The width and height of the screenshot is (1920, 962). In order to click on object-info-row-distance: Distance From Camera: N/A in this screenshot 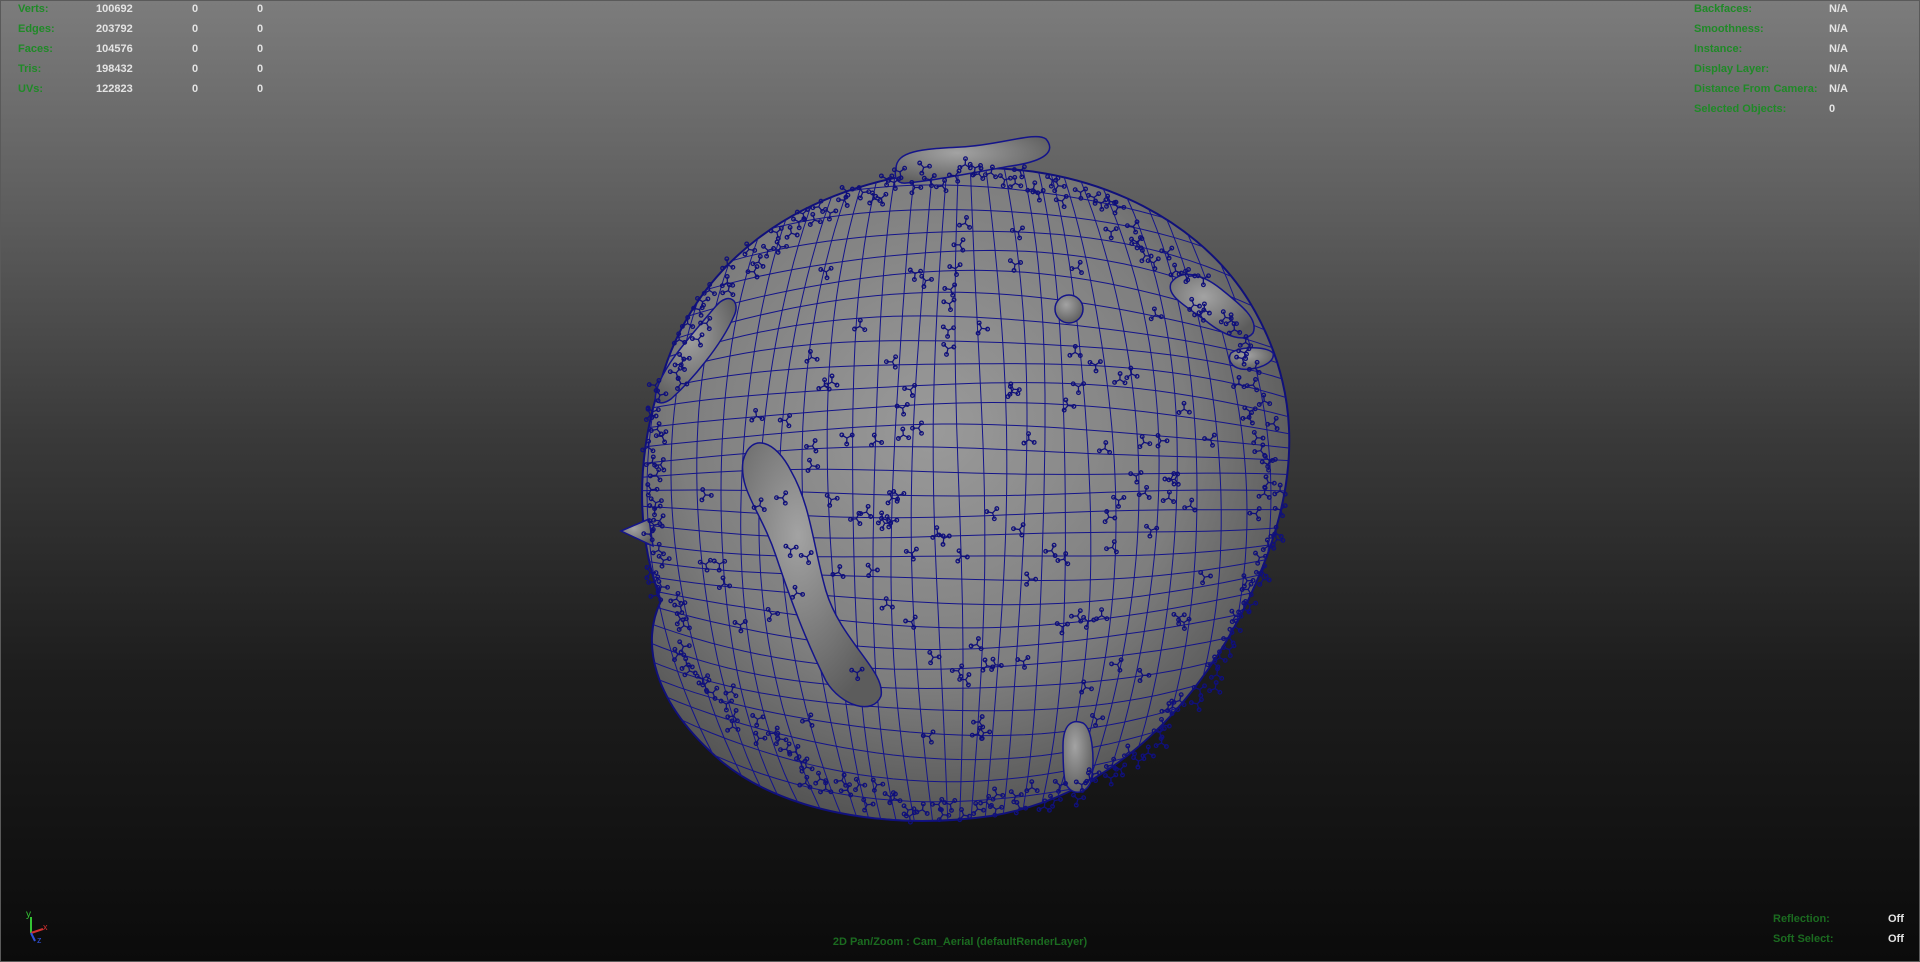, I will do `click(1771, 89)`.